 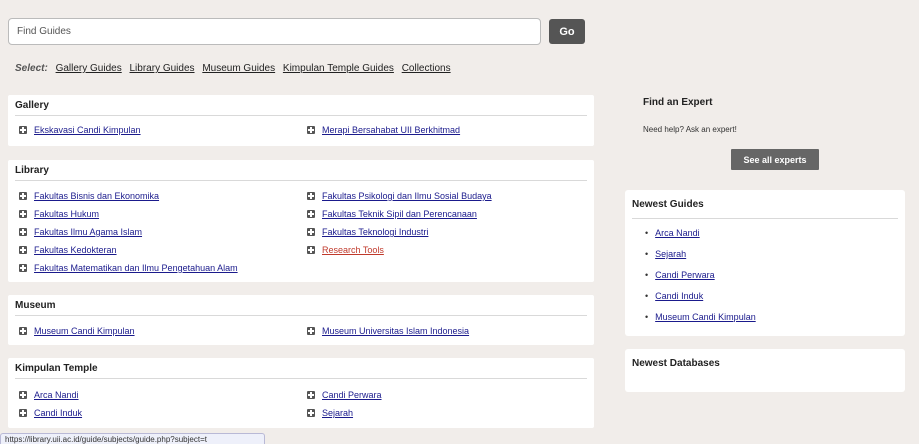 What do you see at coordinates (162, 68) in the screenshot?
I see `select-library-guides: Library Guides` at bounding box center [162, 68].